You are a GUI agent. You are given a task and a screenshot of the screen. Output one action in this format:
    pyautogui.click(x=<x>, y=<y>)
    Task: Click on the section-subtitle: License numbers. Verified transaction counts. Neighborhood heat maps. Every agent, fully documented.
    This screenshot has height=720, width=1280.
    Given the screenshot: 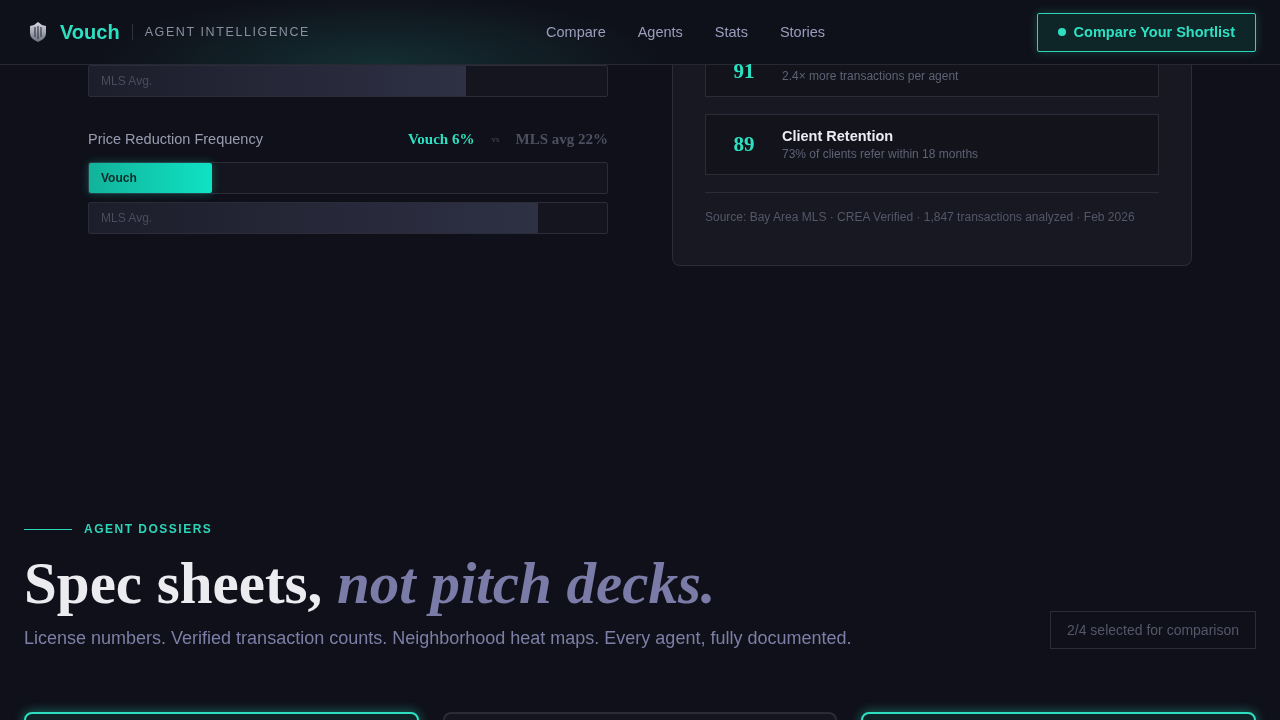 What is the action you would take?
    pyautogui.click(x=438, y=638)
    